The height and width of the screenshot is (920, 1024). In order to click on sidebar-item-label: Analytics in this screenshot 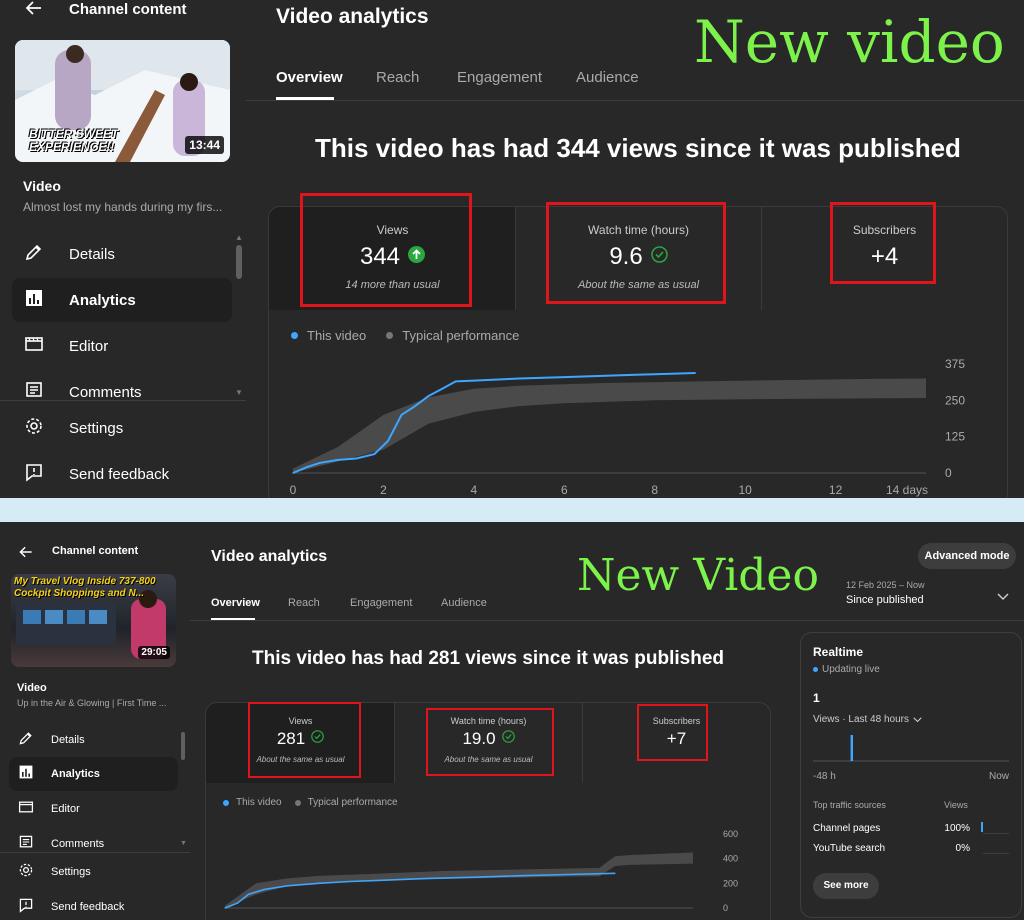, I will do `click(75, 774)`.